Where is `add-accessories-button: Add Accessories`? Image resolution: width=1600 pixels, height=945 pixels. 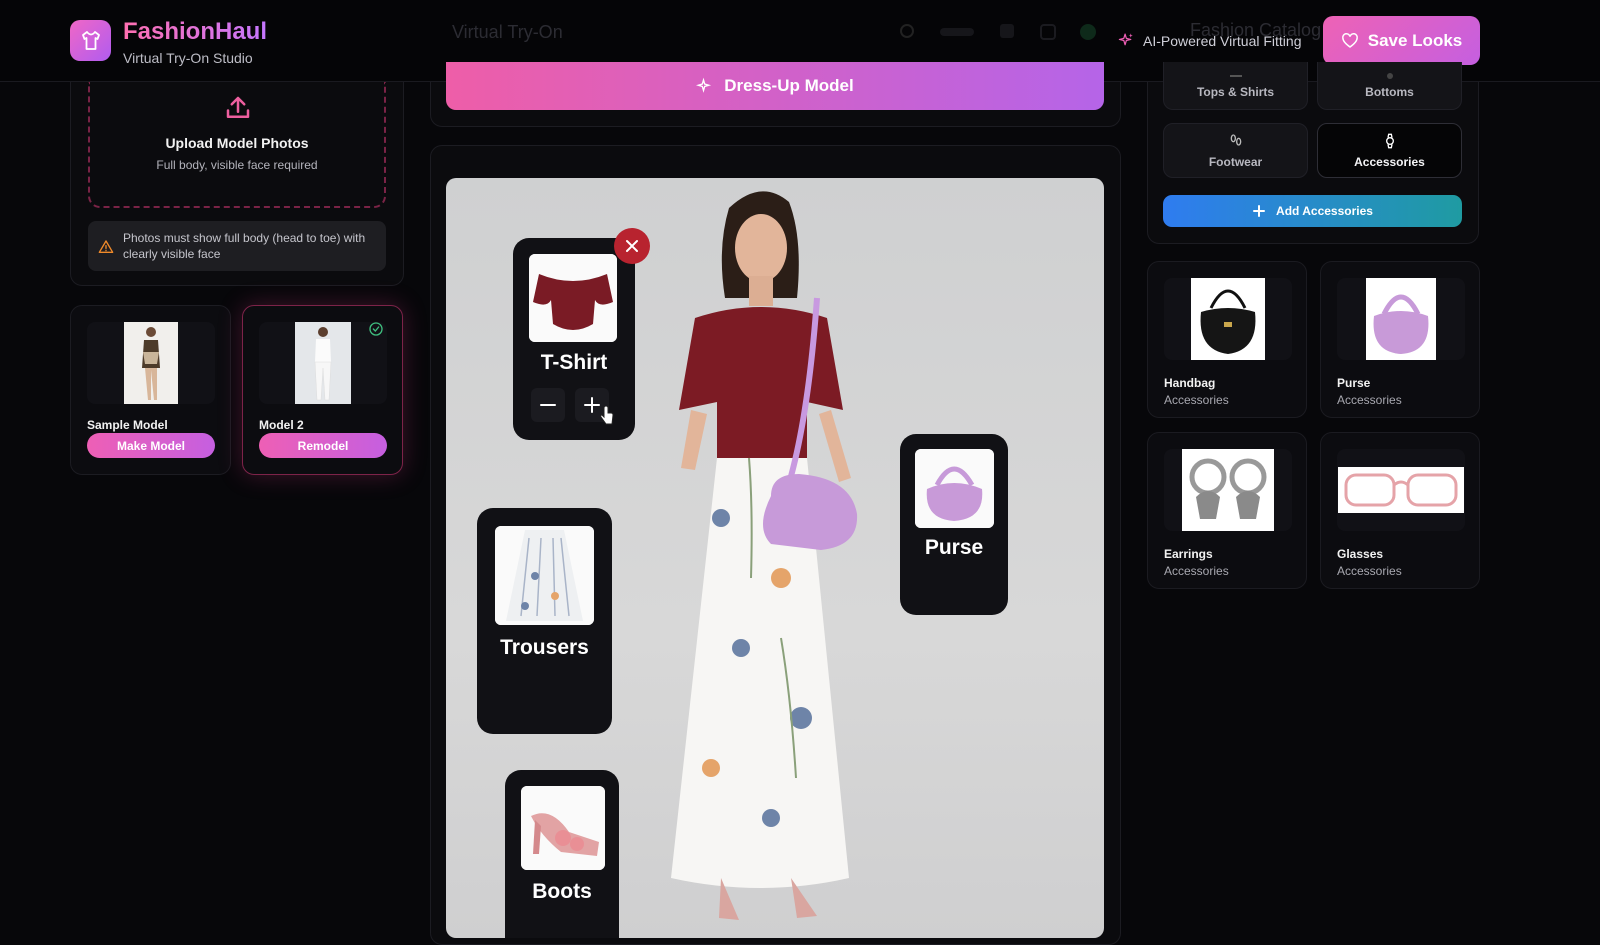 add-accessories-button: Add Accessories is located at coordinates (1312, 211).